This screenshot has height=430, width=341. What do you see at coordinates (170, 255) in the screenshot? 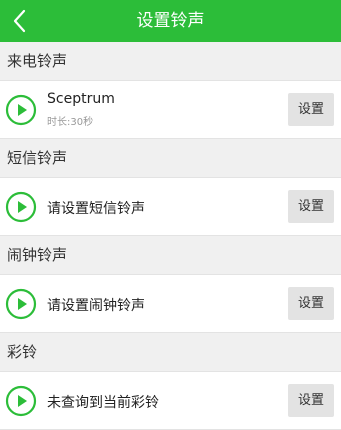
I see `section-heading-alarm: 闹钟铃声` at bounding box center [170, 255].